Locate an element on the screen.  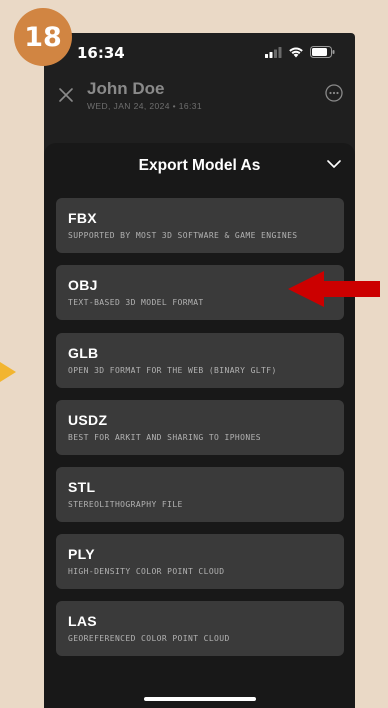
more-icon is located at coordinates (334, 93).